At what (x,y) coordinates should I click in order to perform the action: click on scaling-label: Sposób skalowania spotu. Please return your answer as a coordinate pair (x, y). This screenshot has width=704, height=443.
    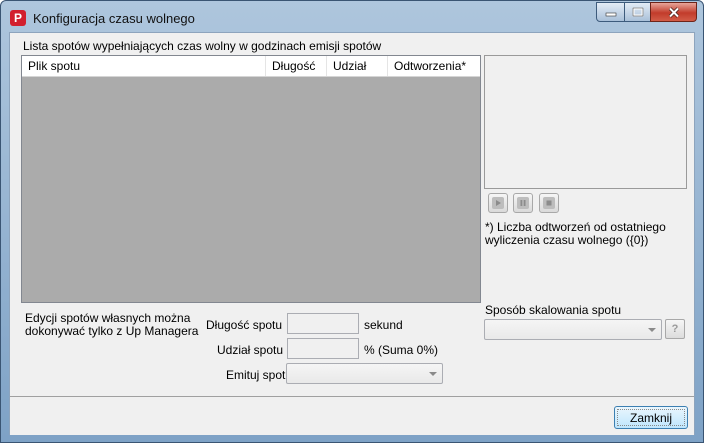
    Looking at the image, I should click on (553, 310).